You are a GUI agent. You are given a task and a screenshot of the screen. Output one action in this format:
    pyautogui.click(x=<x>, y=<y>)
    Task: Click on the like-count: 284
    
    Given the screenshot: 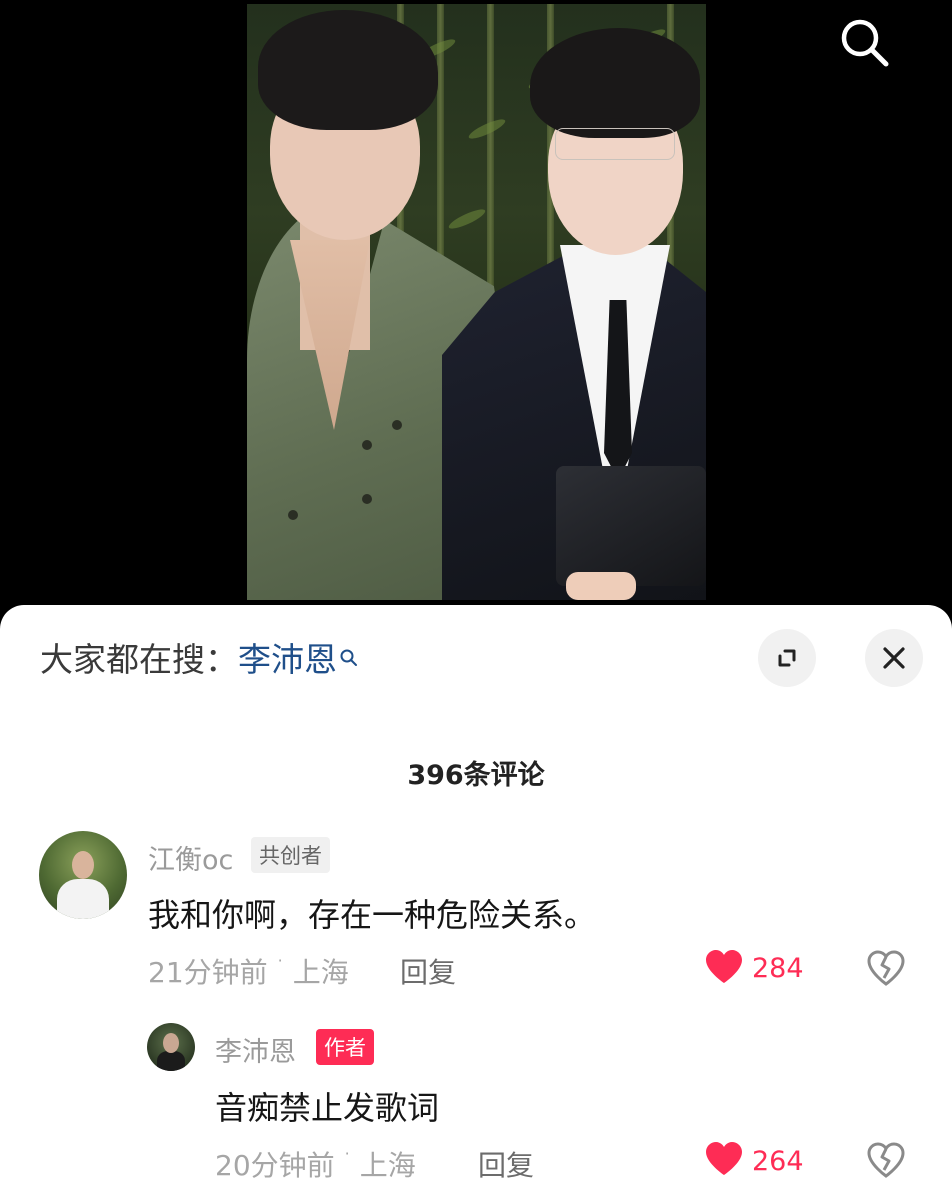 What is the action you would take?
    pyautogui.click(x=778, y=968)
    